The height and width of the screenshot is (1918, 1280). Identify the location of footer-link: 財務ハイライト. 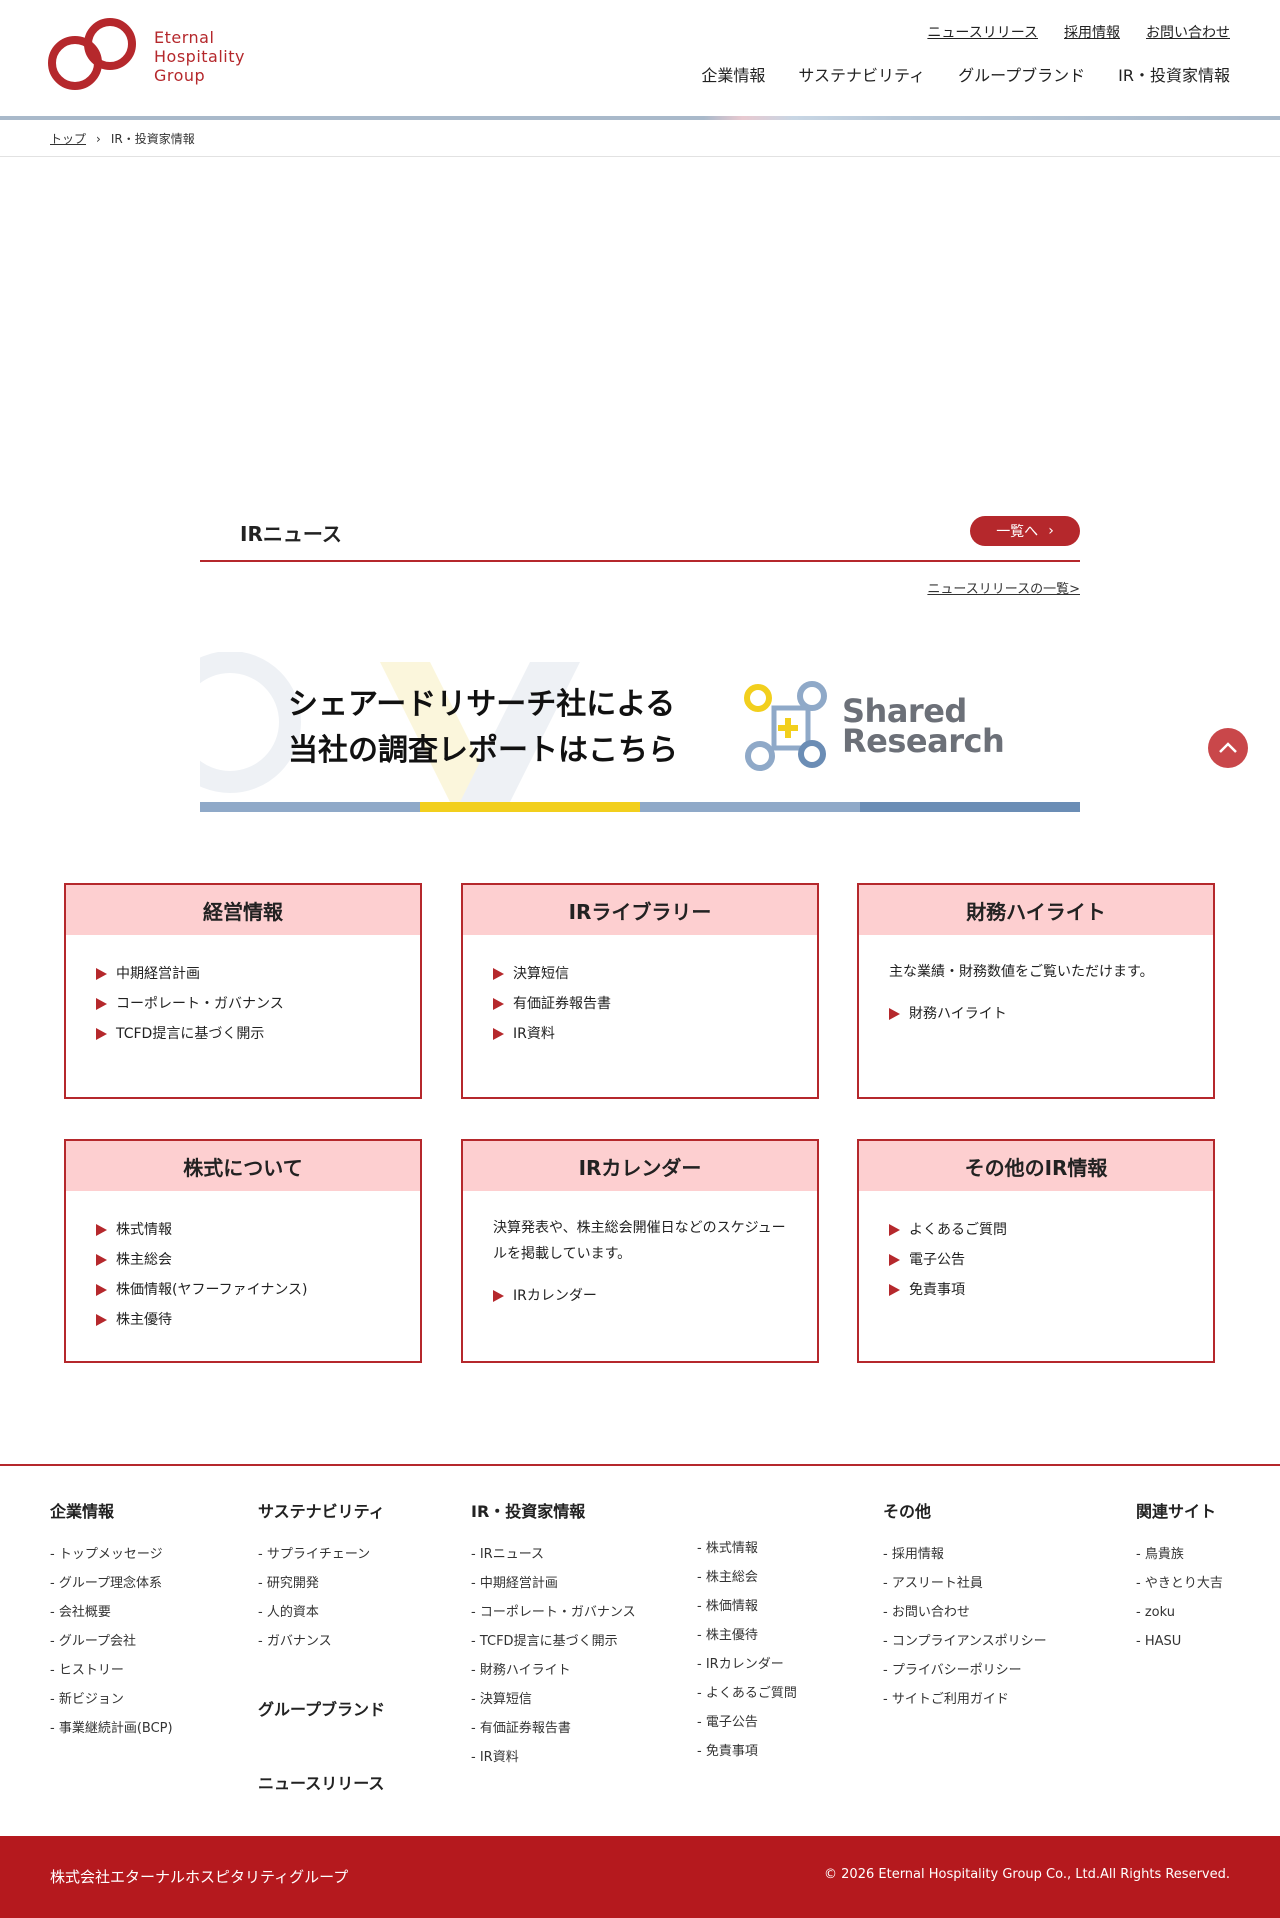
(553, 1670).